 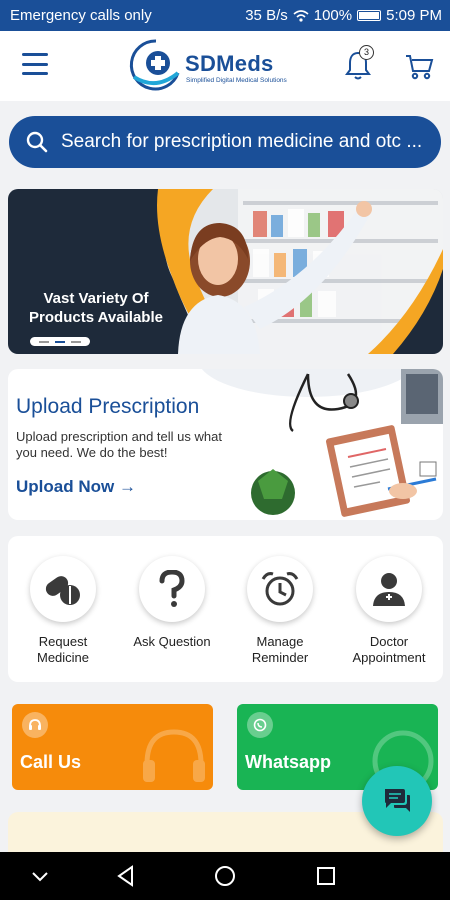 I want to click on battery-icon, so click(x=369, y=15).